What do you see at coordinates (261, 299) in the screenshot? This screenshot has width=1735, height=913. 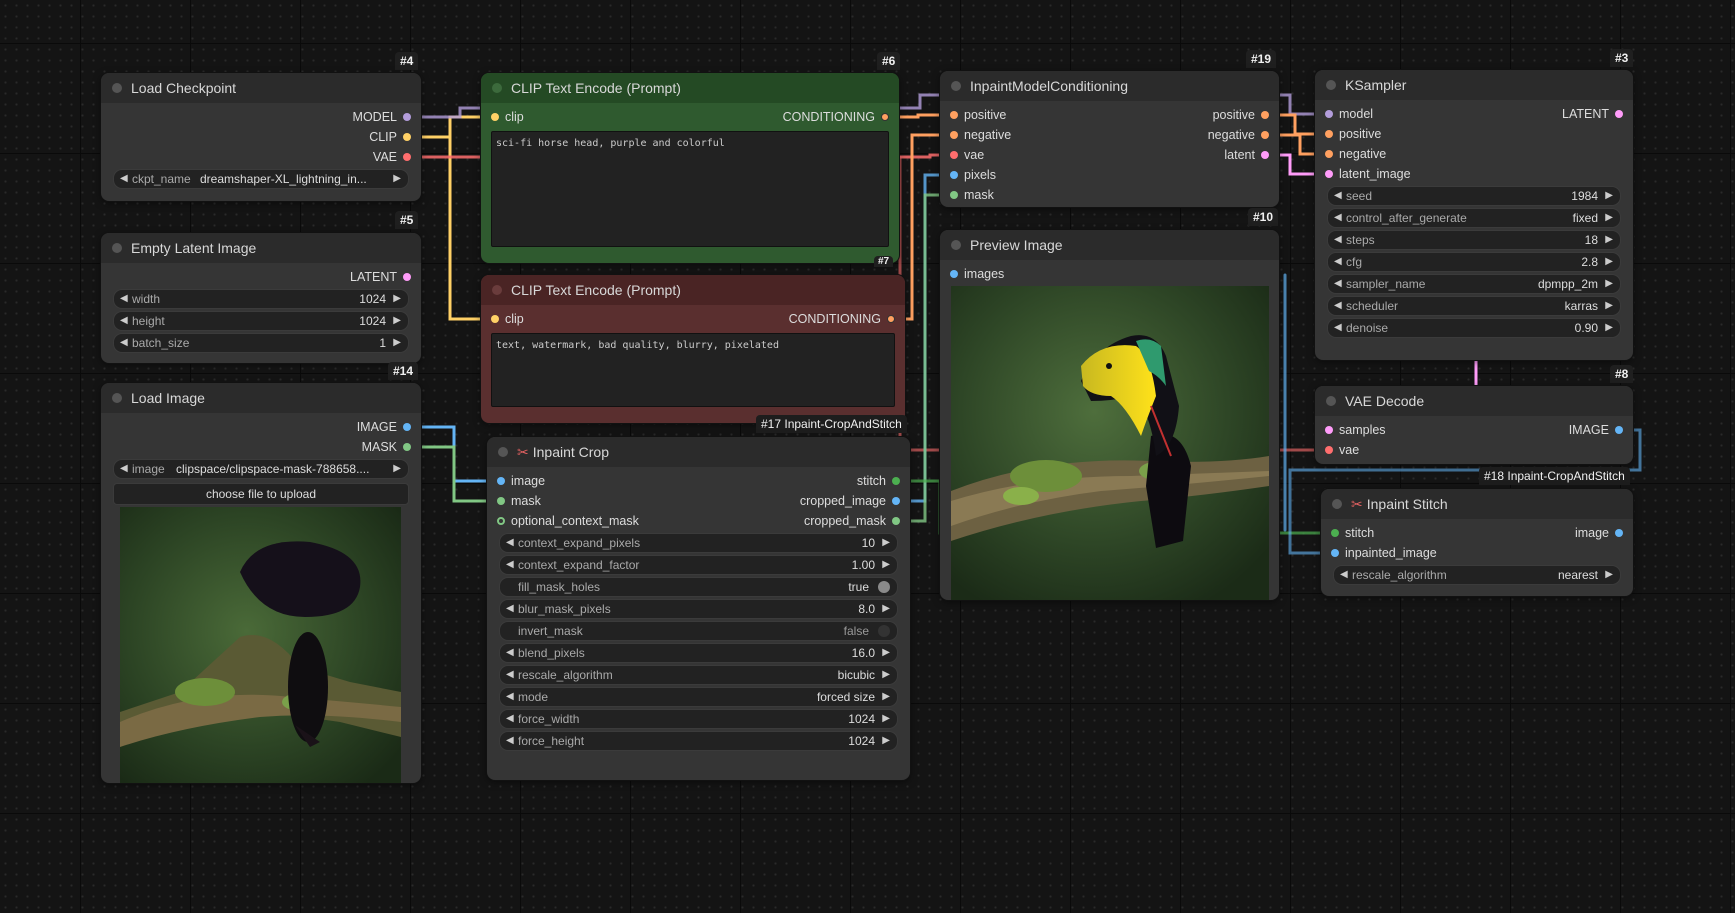 I see `width-widget: ◀ width 1024 ▶` at bounding box center [261, 299].